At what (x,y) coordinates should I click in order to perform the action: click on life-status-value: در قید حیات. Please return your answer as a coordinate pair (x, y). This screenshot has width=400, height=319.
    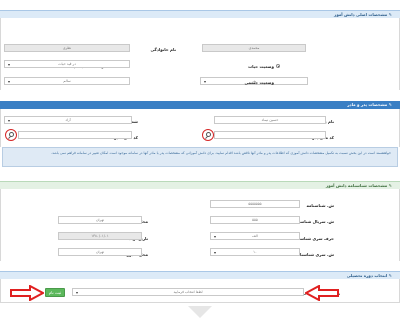
    Looking at the image, I should click on (67, 64).